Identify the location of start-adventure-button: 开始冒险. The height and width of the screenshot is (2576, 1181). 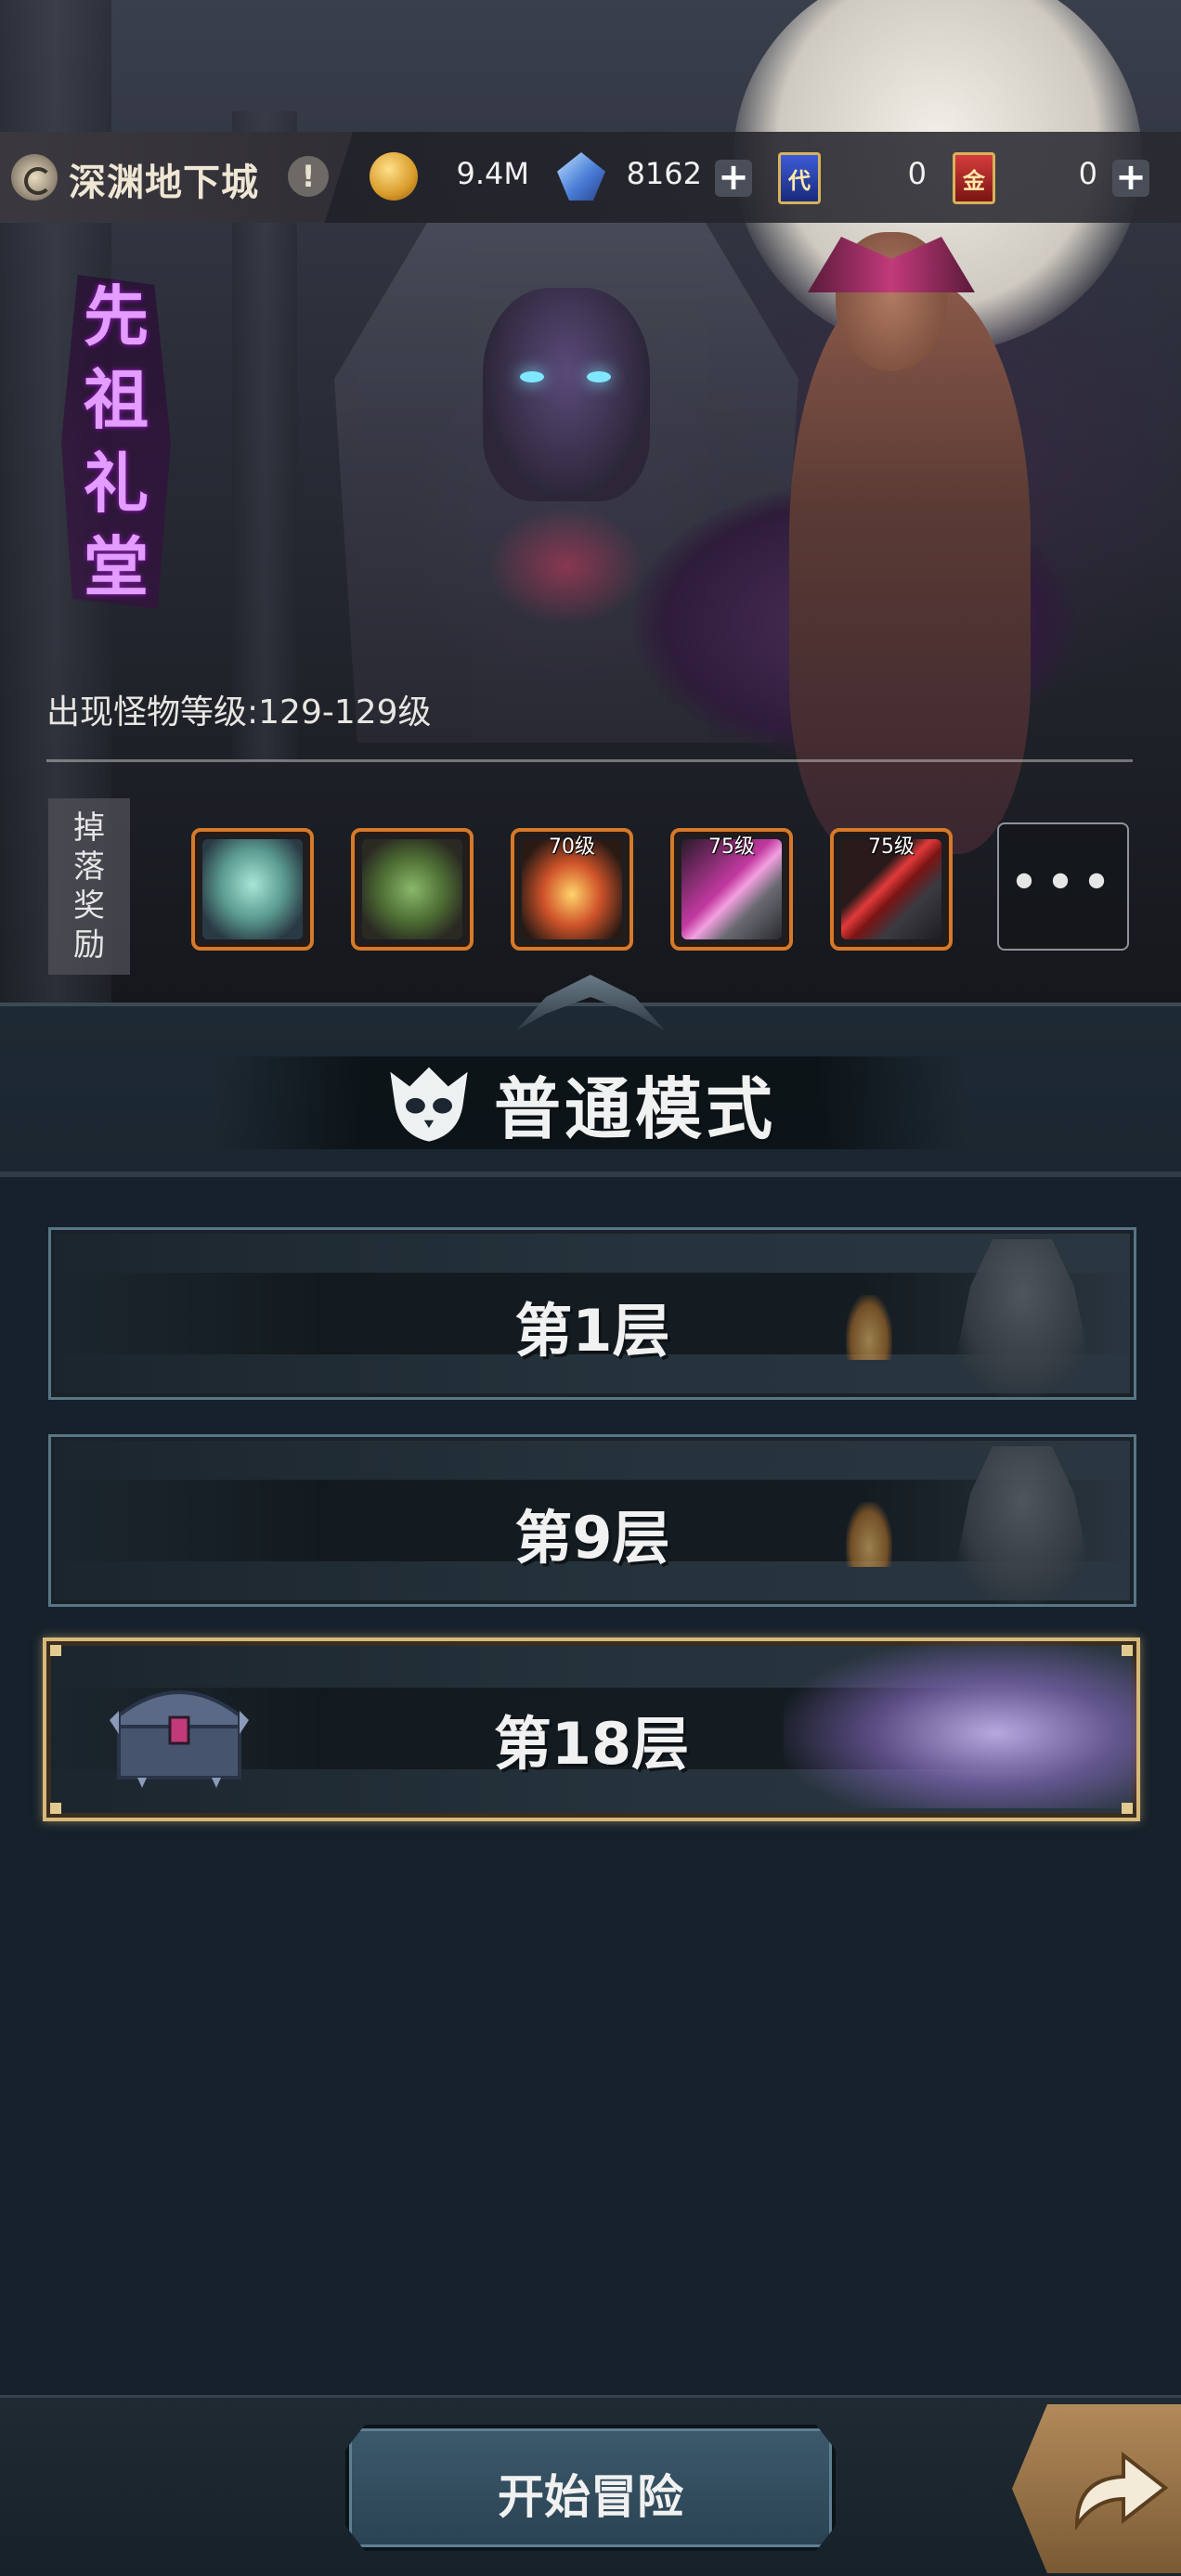
(590, 2488).